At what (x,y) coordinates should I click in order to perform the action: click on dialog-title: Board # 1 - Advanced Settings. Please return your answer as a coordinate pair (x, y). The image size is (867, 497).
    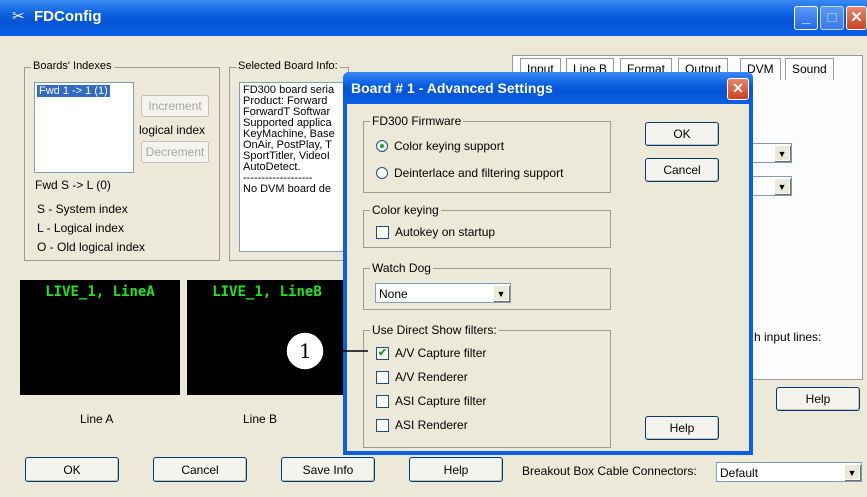
    Looking at the image, I should click on (452, 88).